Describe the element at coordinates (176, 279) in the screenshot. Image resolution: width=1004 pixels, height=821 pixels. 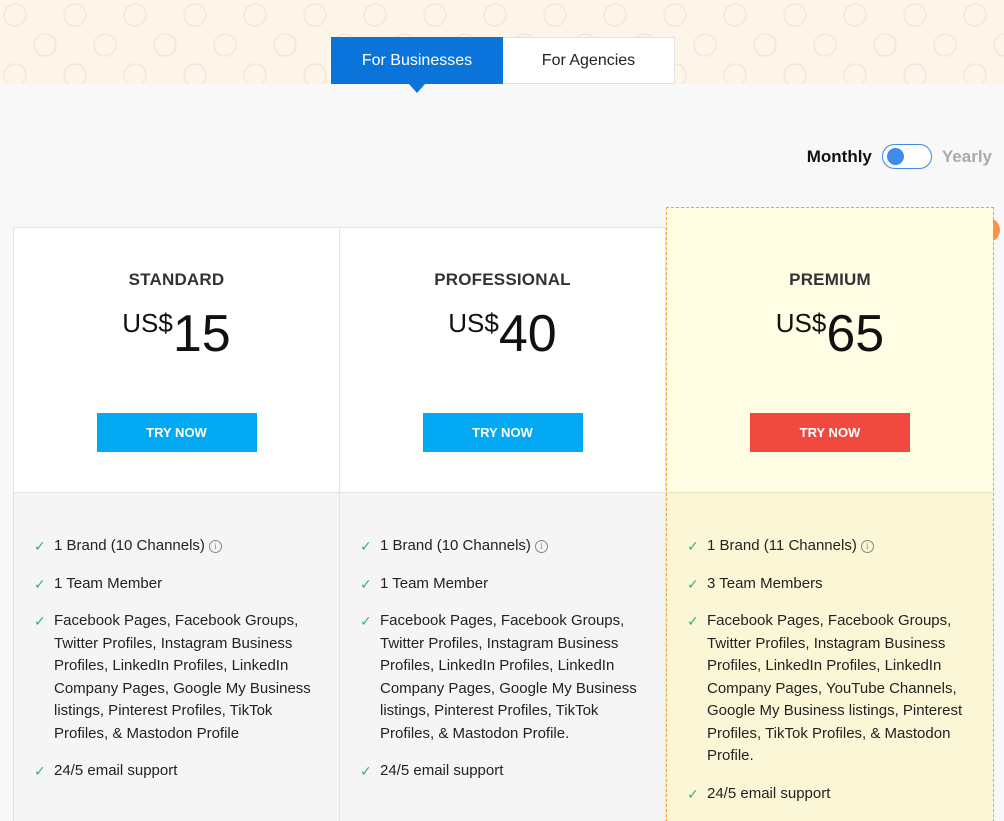
I see `plan-name: STANDARD` at that location.